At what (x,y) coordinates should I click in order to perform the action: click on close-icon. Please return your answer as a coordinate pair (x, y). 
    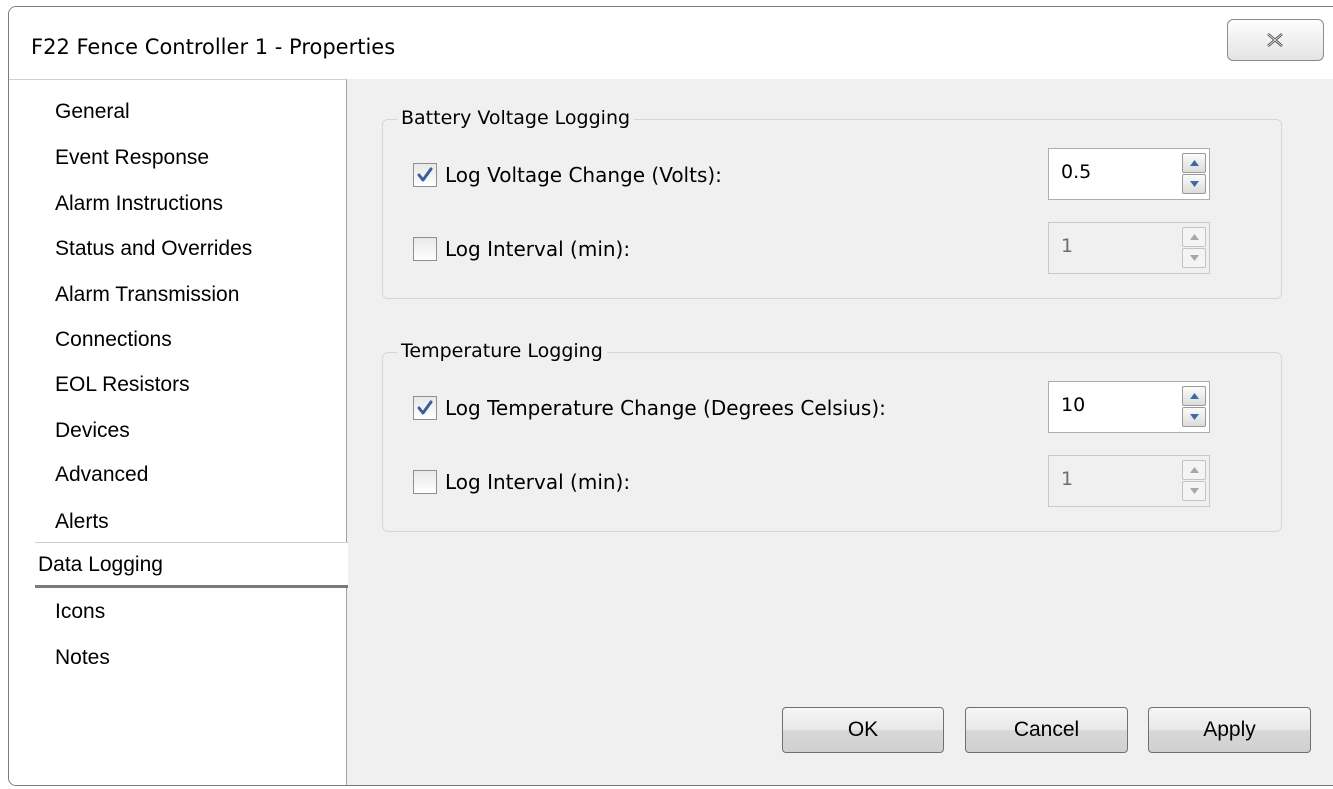
    Looking at the image, I should click on (1275, 40).